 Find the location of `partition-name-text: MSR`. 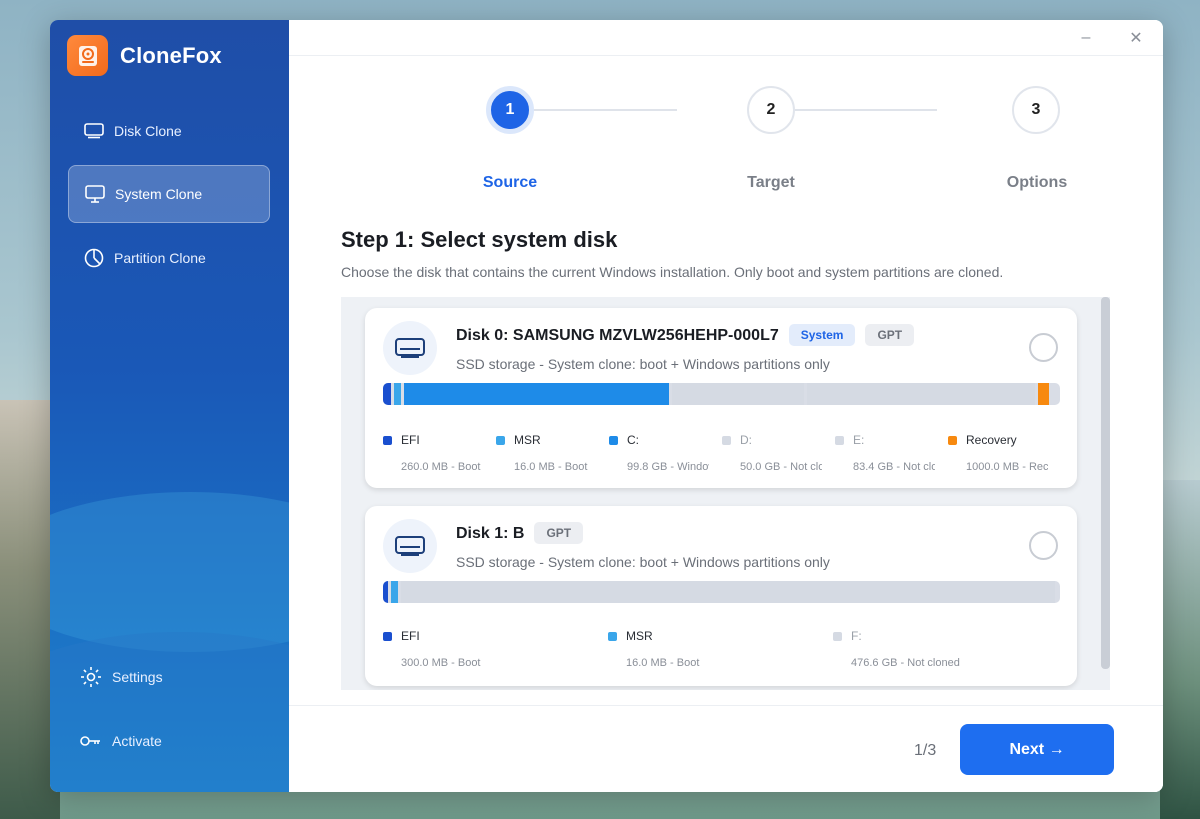

partition-name-text: MSR is located at coordinates (639, 636).